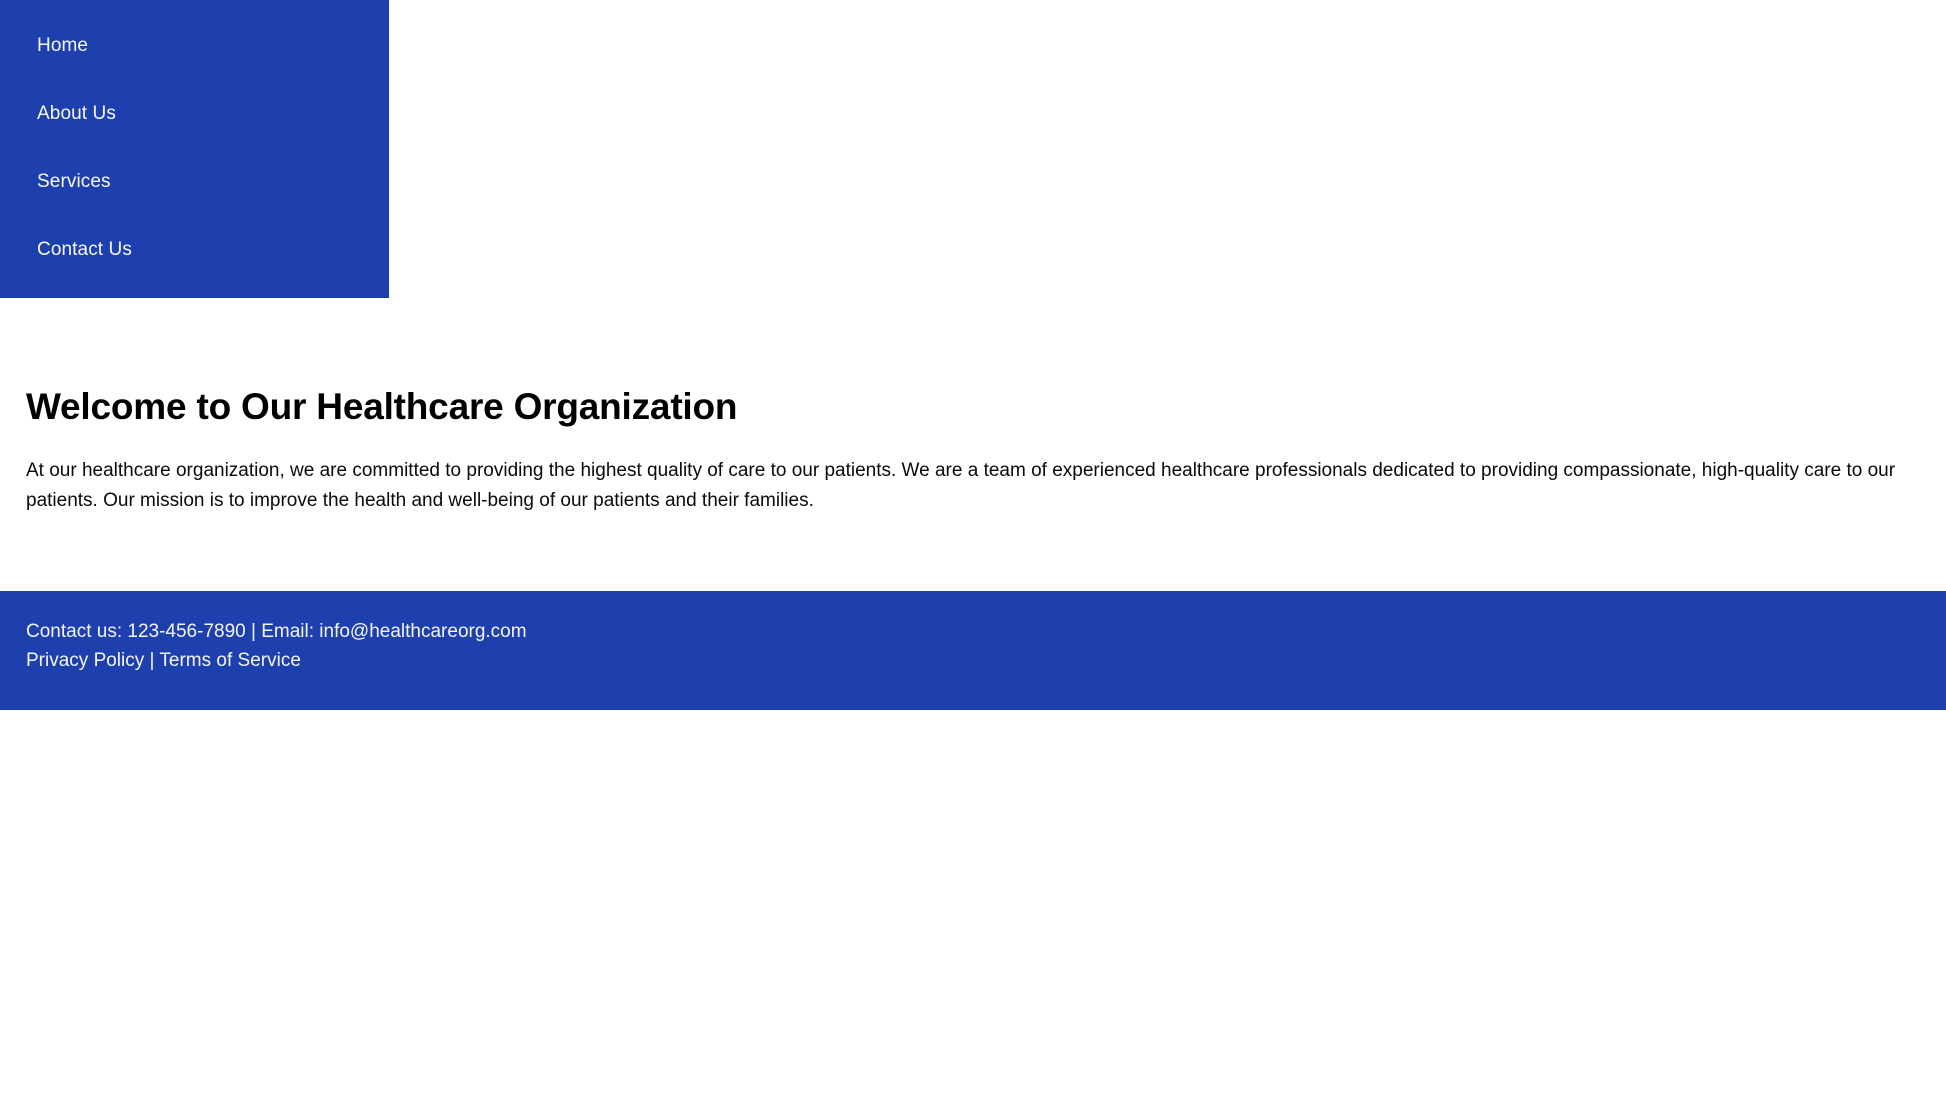 This screenshot has height=1095, width=1946. I want to click on page-title: Welcome to Our Healthcare Organization, so click(382, 406).